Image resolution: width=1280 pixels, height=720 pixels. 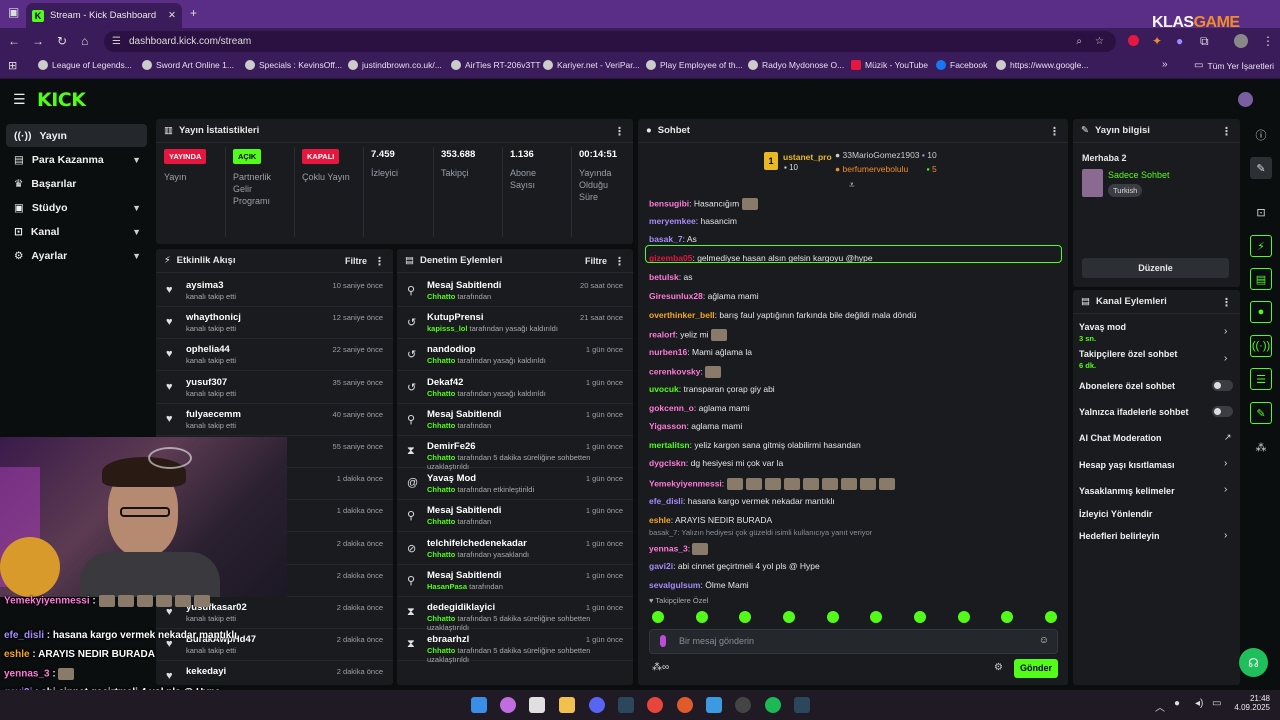 What do you see at coordinates (671, 408) in the screenshot?
I see `chat-username: gokcenn_o` at bounding box center [671, 408].